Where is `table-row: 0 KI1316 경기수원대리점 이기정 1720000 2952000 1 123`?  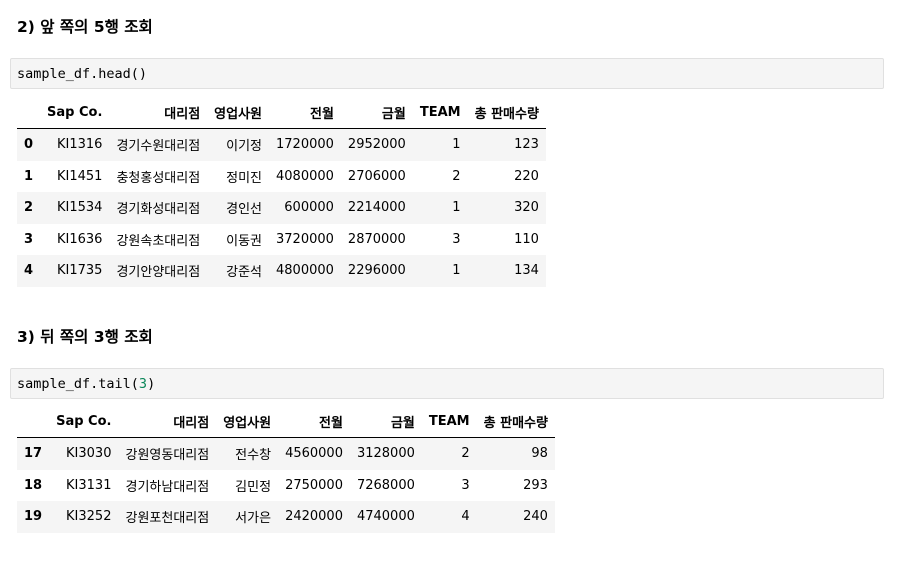
table-row: 0 KI1316 경기수원대리점 이기정 1720000 2952000 1 123 is located at coordinates (281, 144).